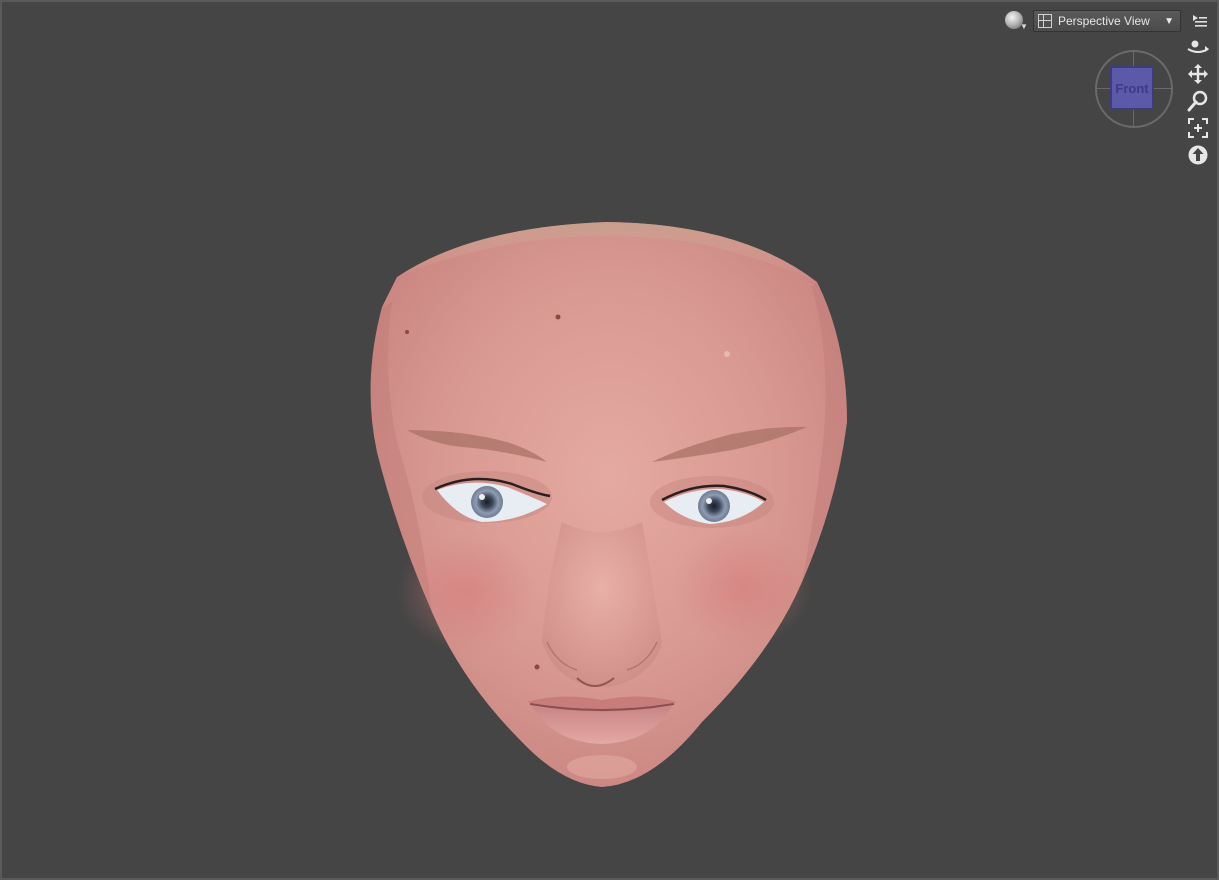  I want to click on zoom-tool, so click(1198, 101).